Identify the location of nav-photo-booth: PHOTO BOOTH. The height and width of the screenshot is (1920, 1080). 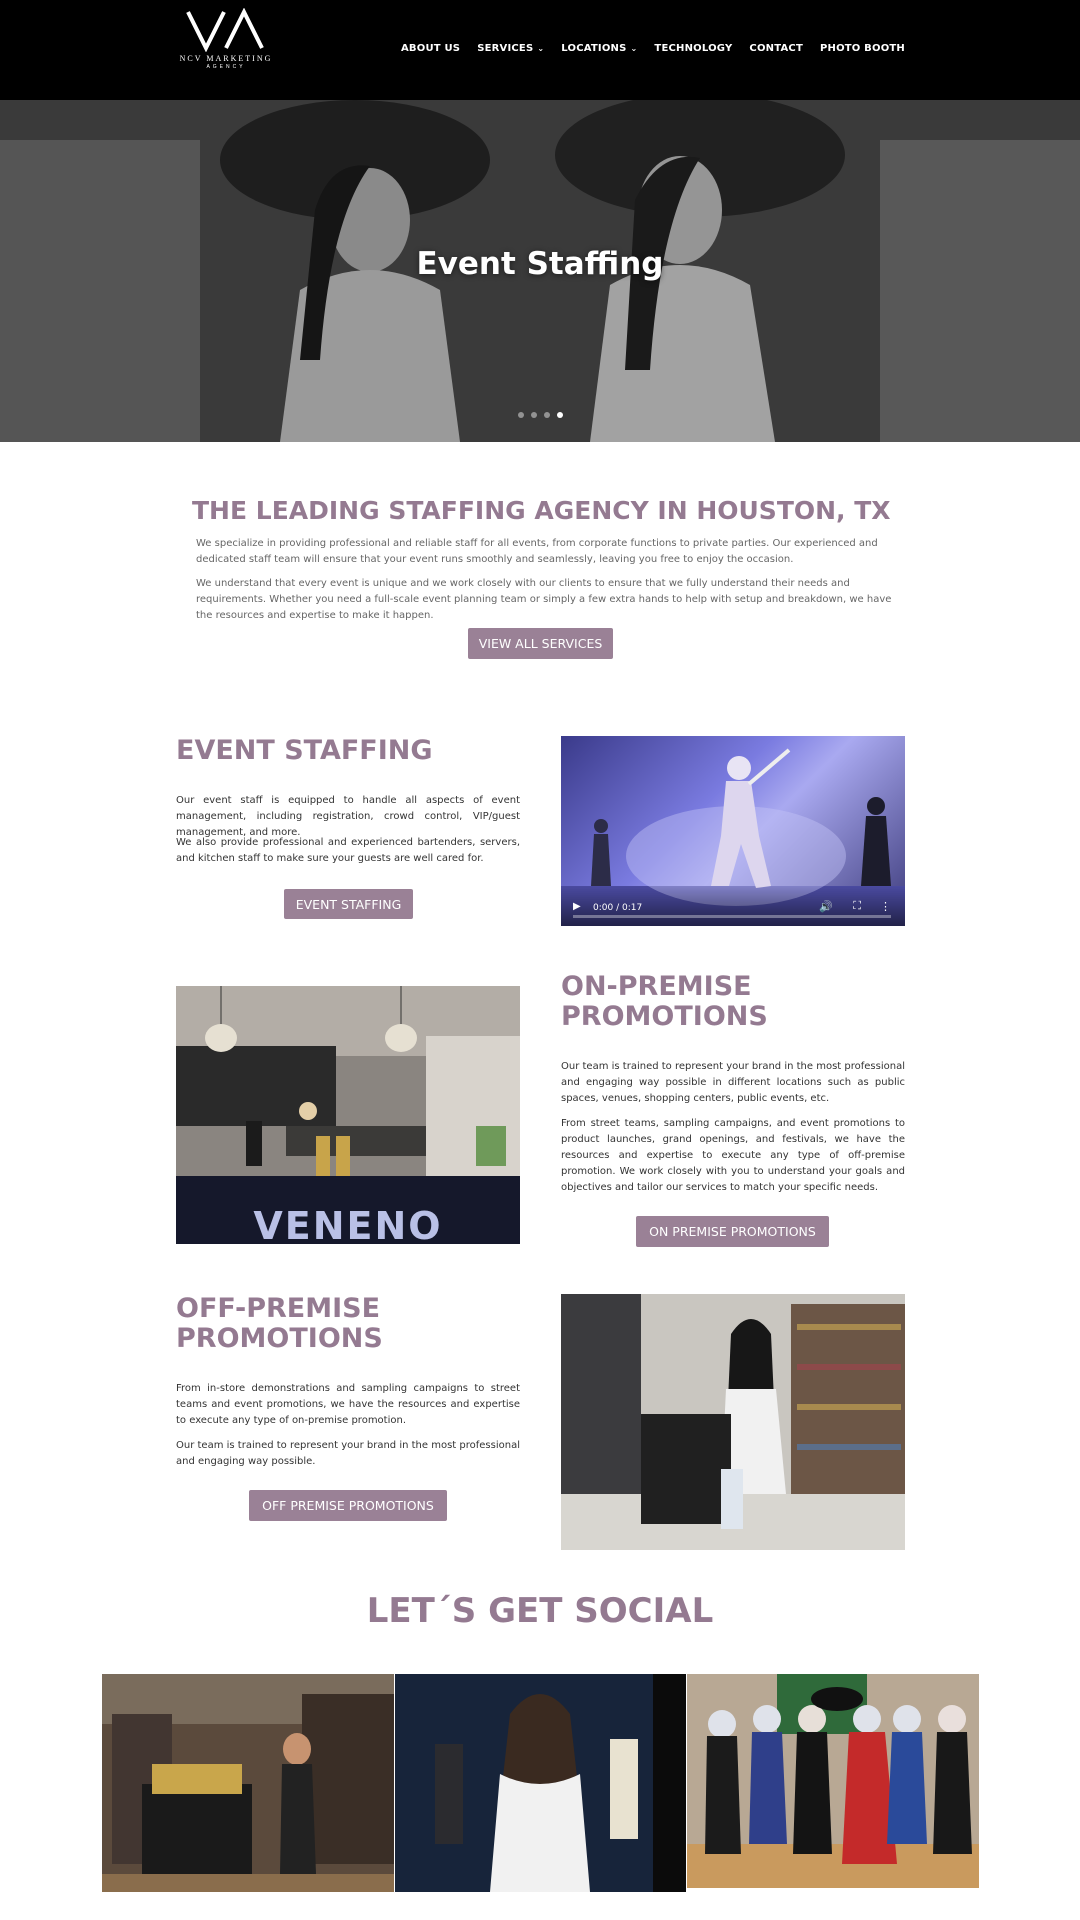
(862, 48).